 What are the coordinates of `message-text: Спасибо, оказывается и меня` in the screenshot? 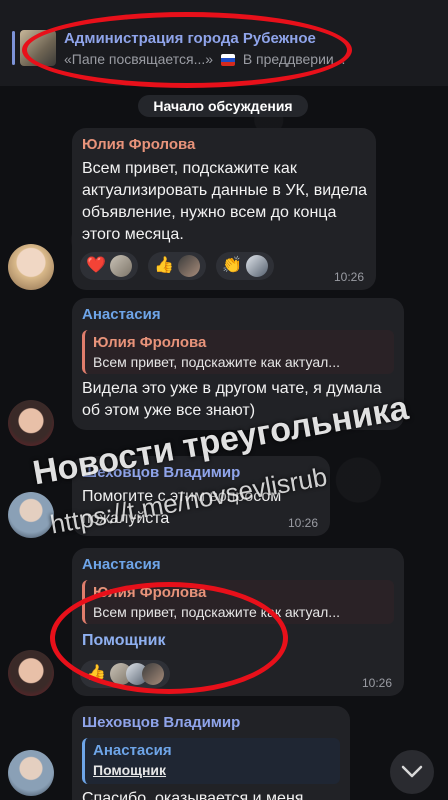 It's located at (193, 795).